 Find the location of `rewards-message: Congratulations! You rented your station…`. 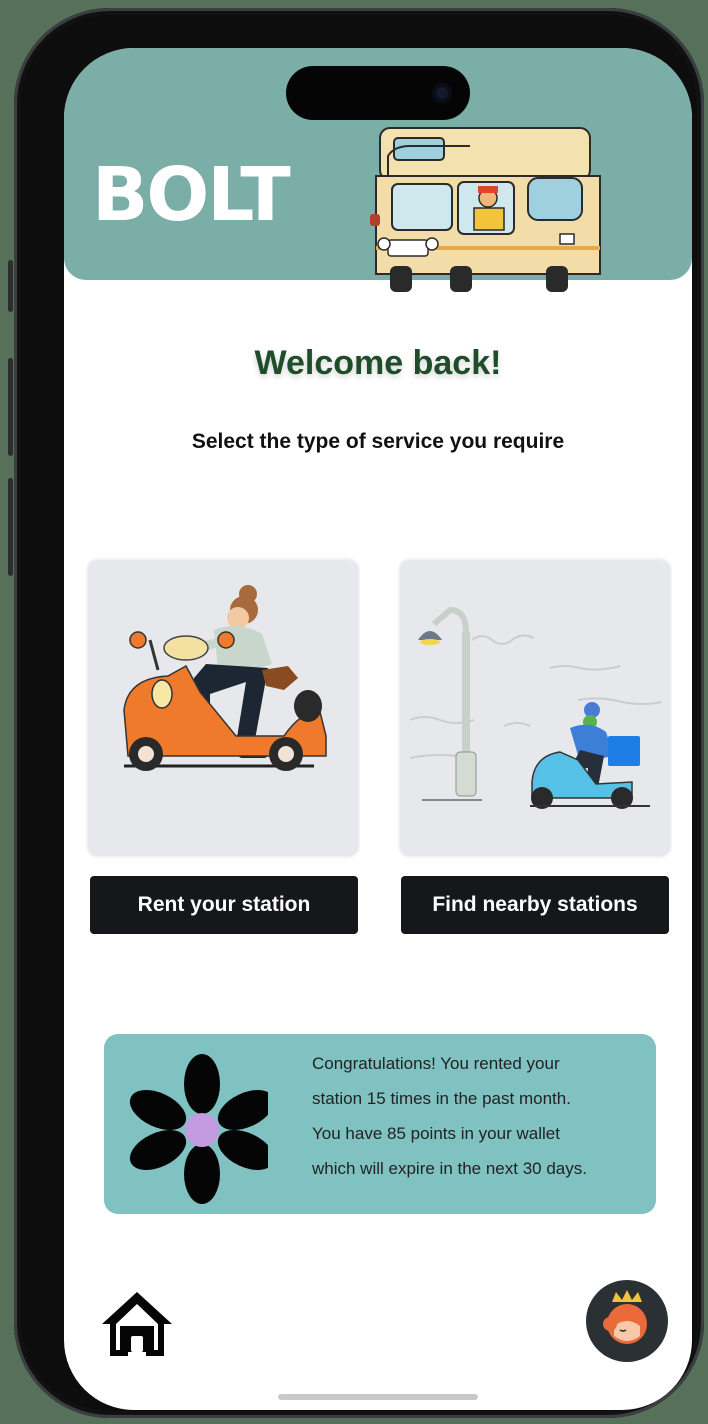

rewards-message: Congratulations! You rented your station… is located at coordinates (477, 1116).